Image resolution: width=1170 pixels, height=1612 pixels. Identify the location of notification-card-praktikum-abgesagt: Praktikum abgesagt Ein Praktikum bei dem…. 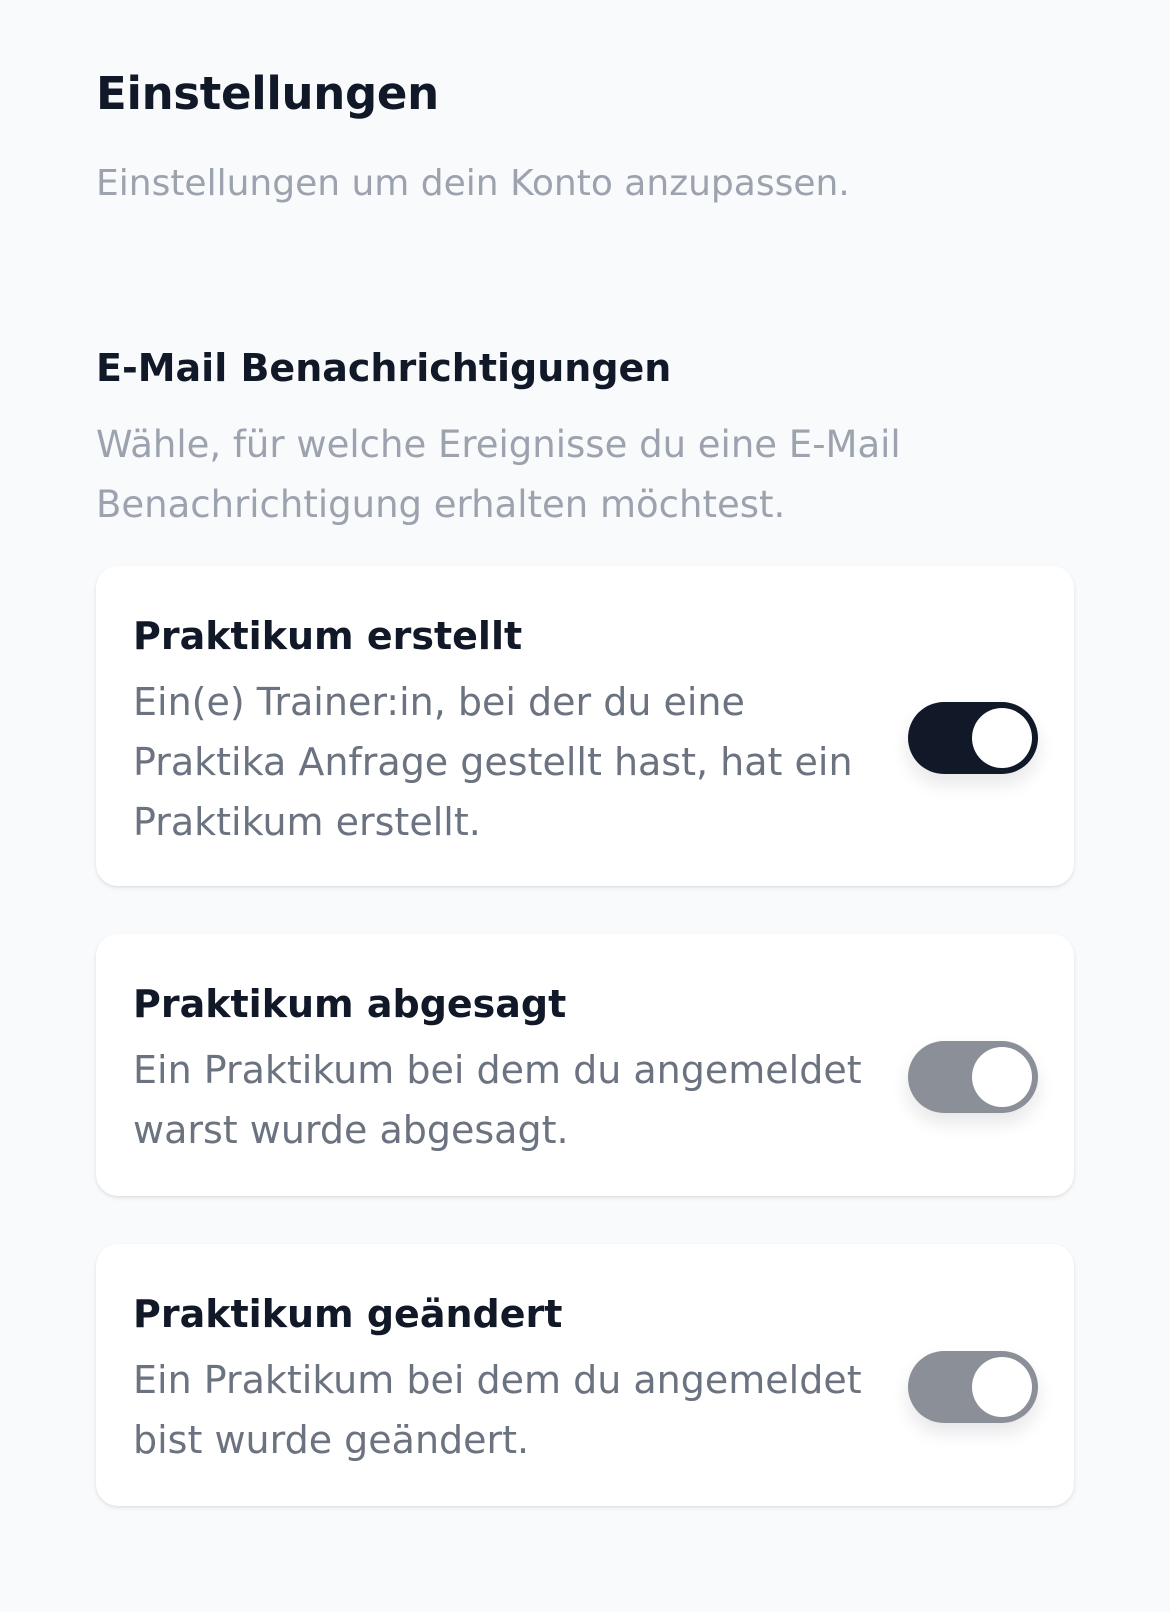
(585, 1065).